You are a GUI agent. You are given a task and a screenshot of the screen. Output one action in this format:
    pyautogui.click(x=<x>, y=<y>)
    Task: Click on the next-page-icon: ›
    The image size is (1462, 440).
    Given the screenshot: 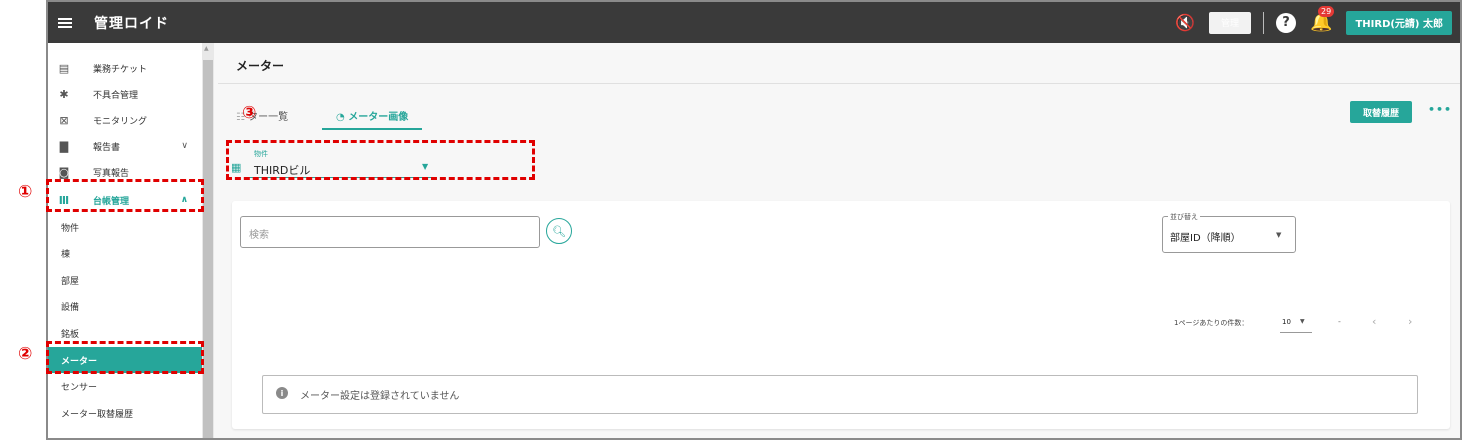 What is the action you would take?
    pyautogui.click(x=1410, y=321)
    